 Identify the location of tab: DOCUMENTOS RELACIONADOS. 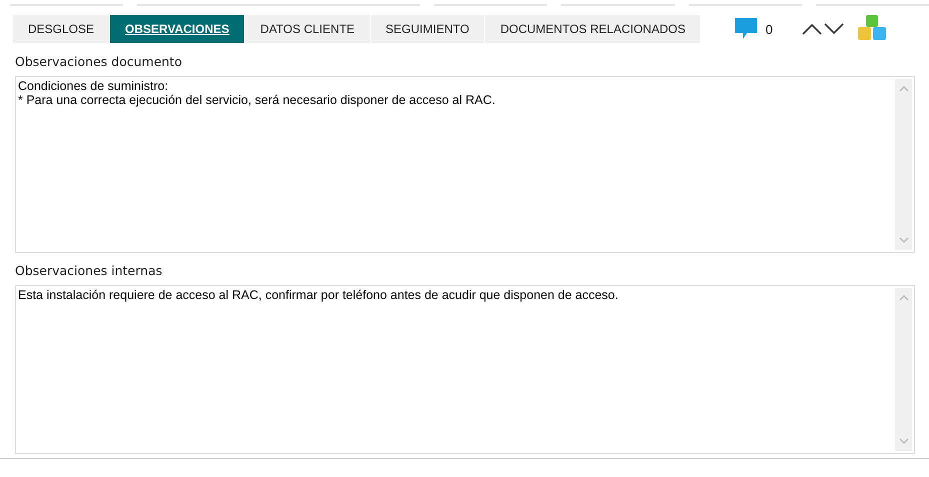
(592, 29).